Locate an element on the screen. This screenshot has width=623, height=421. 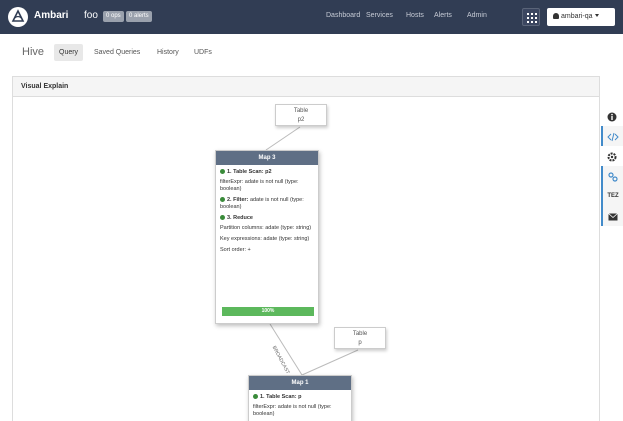
table-node-name: p2 is located at coordinates (301, 120).